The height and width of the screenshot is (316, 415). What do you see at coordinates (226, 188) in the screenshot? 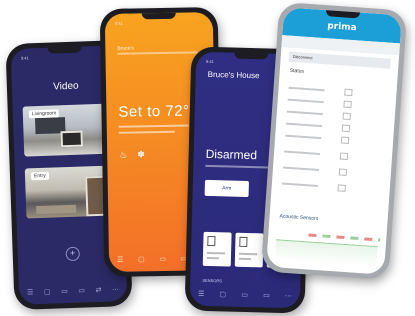
I see `arm-button: Arm` at bounding box center [226, 188].